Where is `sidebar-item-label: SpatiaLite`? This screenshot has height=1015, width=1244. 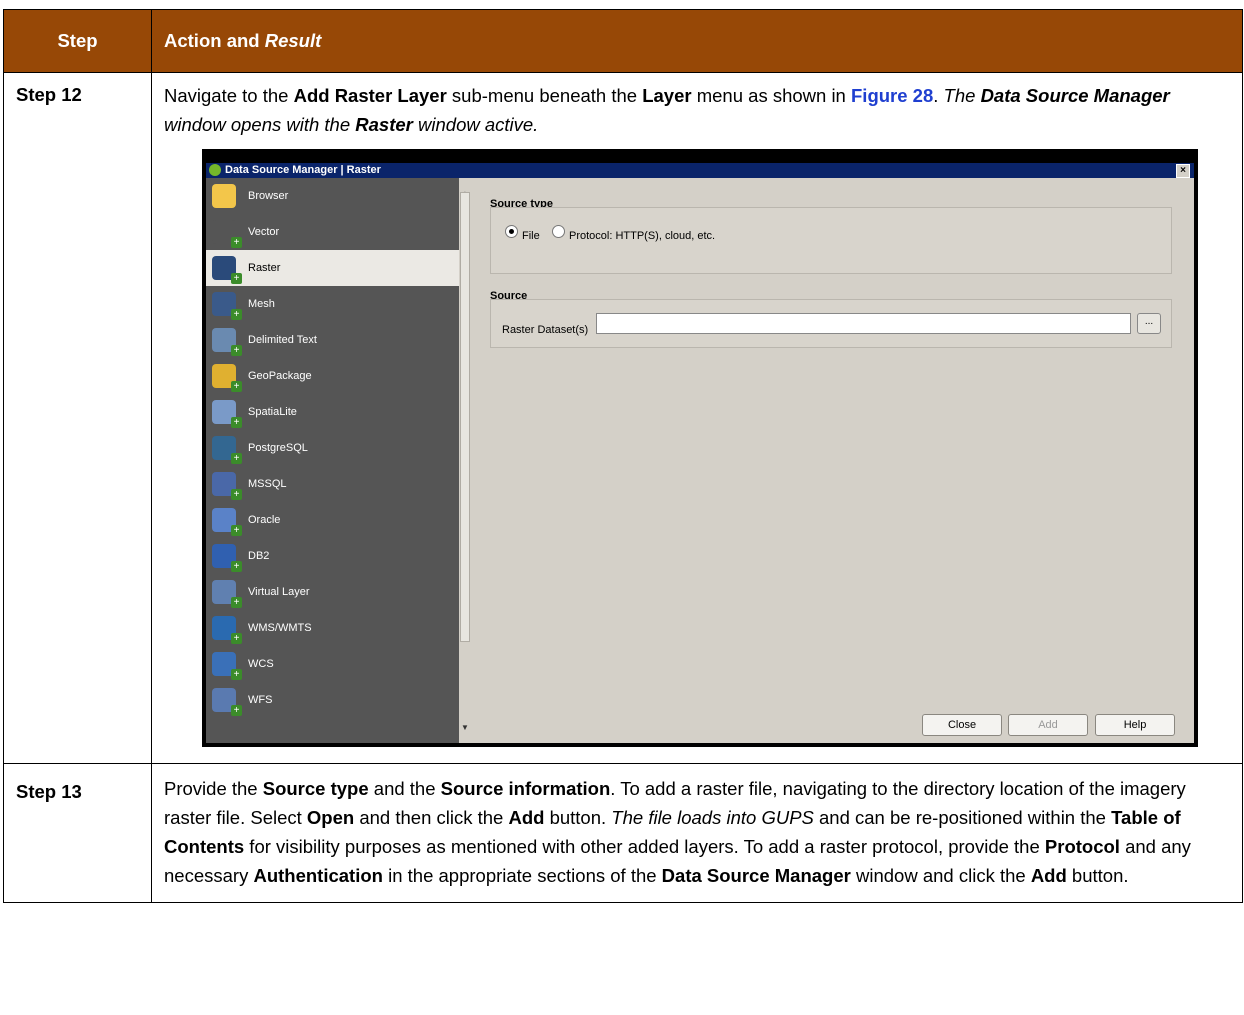
sidebar-item-label: SpatiaLite is located at coordinates (272, 412).